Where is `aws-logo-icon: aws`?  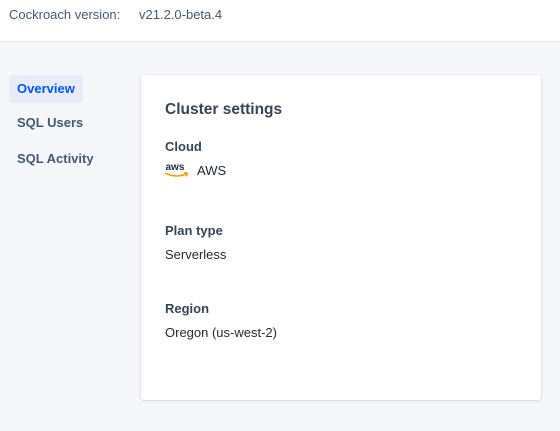 aws-logo-icon: aws is located at coordinates (177, 169).